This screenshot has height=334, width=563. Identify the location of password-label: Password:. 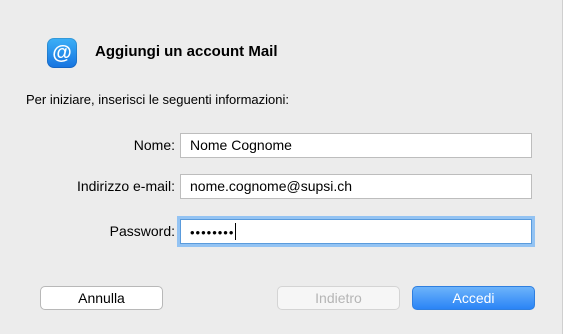
(142, 231).